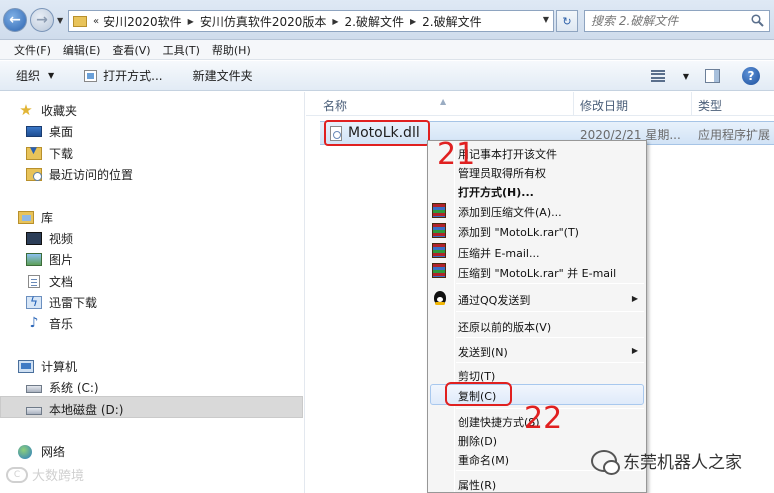  Describe the element at coordinates (59, 111) in the screenshot. I see `nav-favorites-label: 收藏夹` at that location.